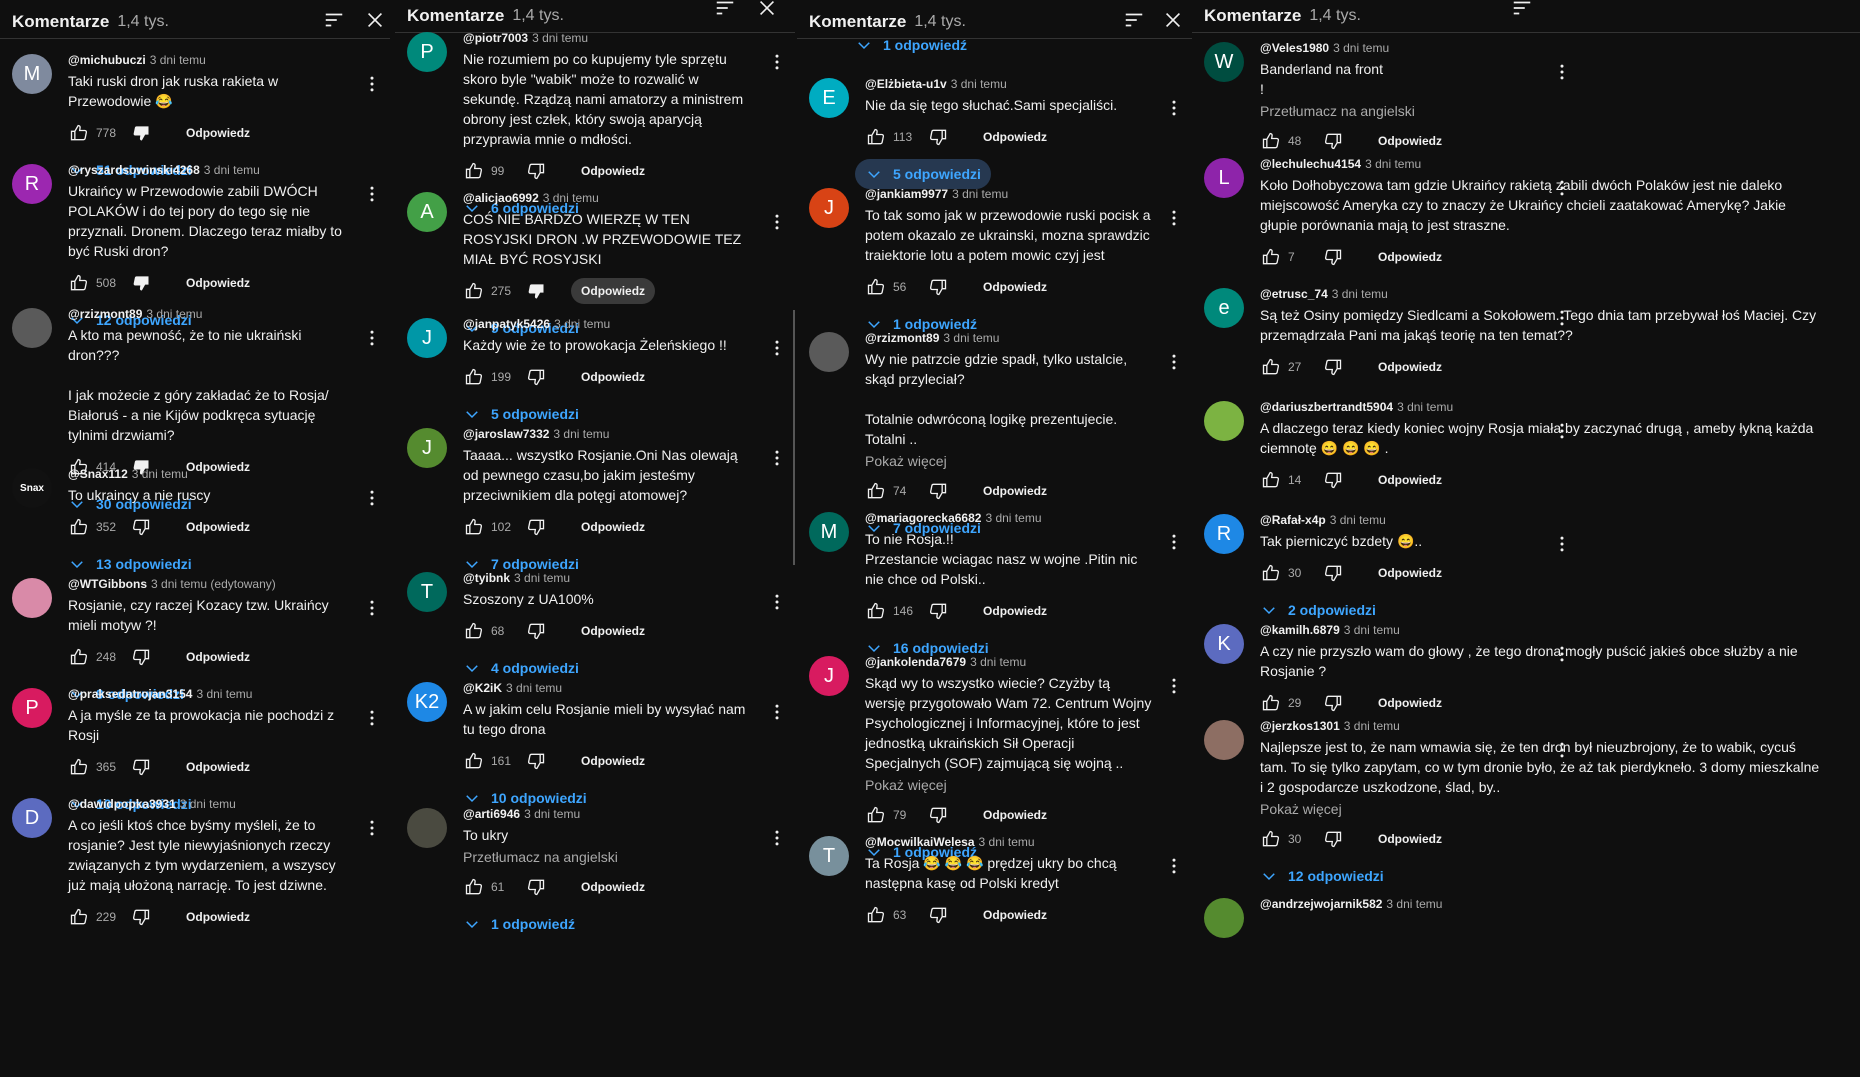 Image resolution: width=1860 pixels, height=1077 pixels. I want to click on author-name: @michubuczi, so click(107, 60).